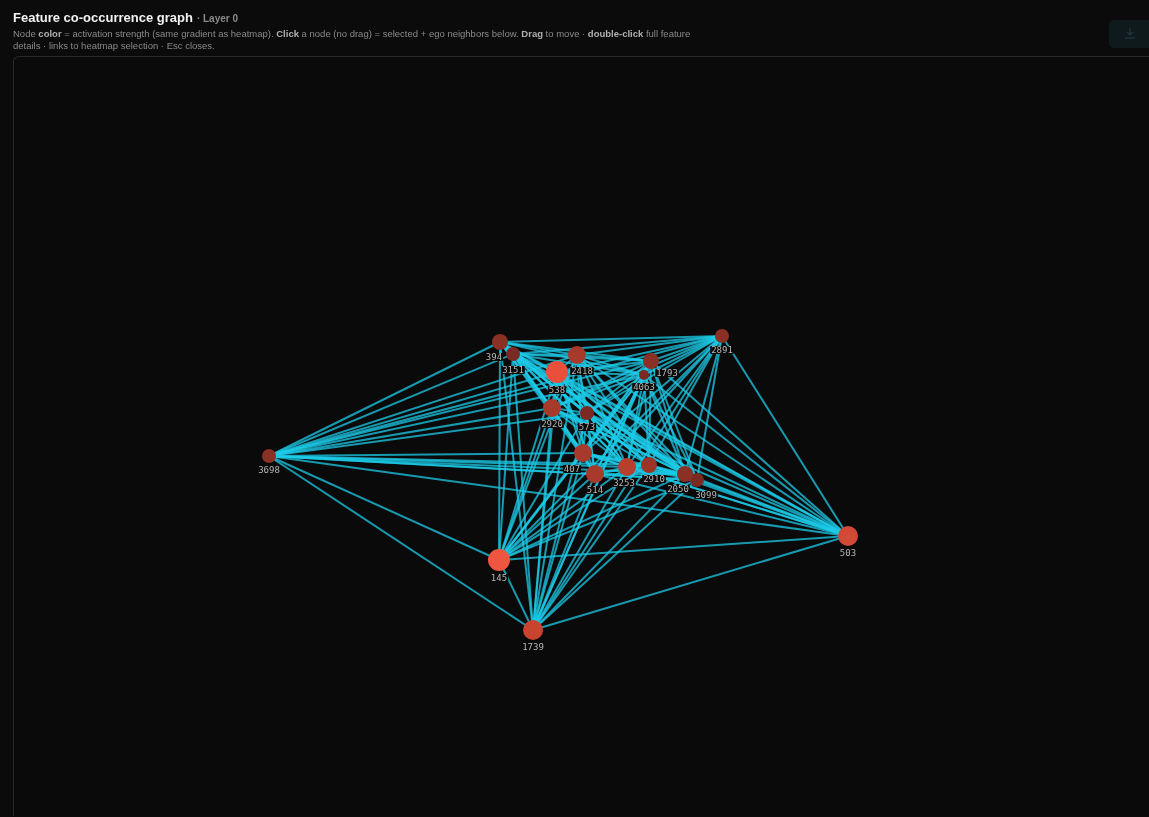  Describe the element at coordinates (624, 483) in the screenshot. I see `node-label: 3253` at that location.